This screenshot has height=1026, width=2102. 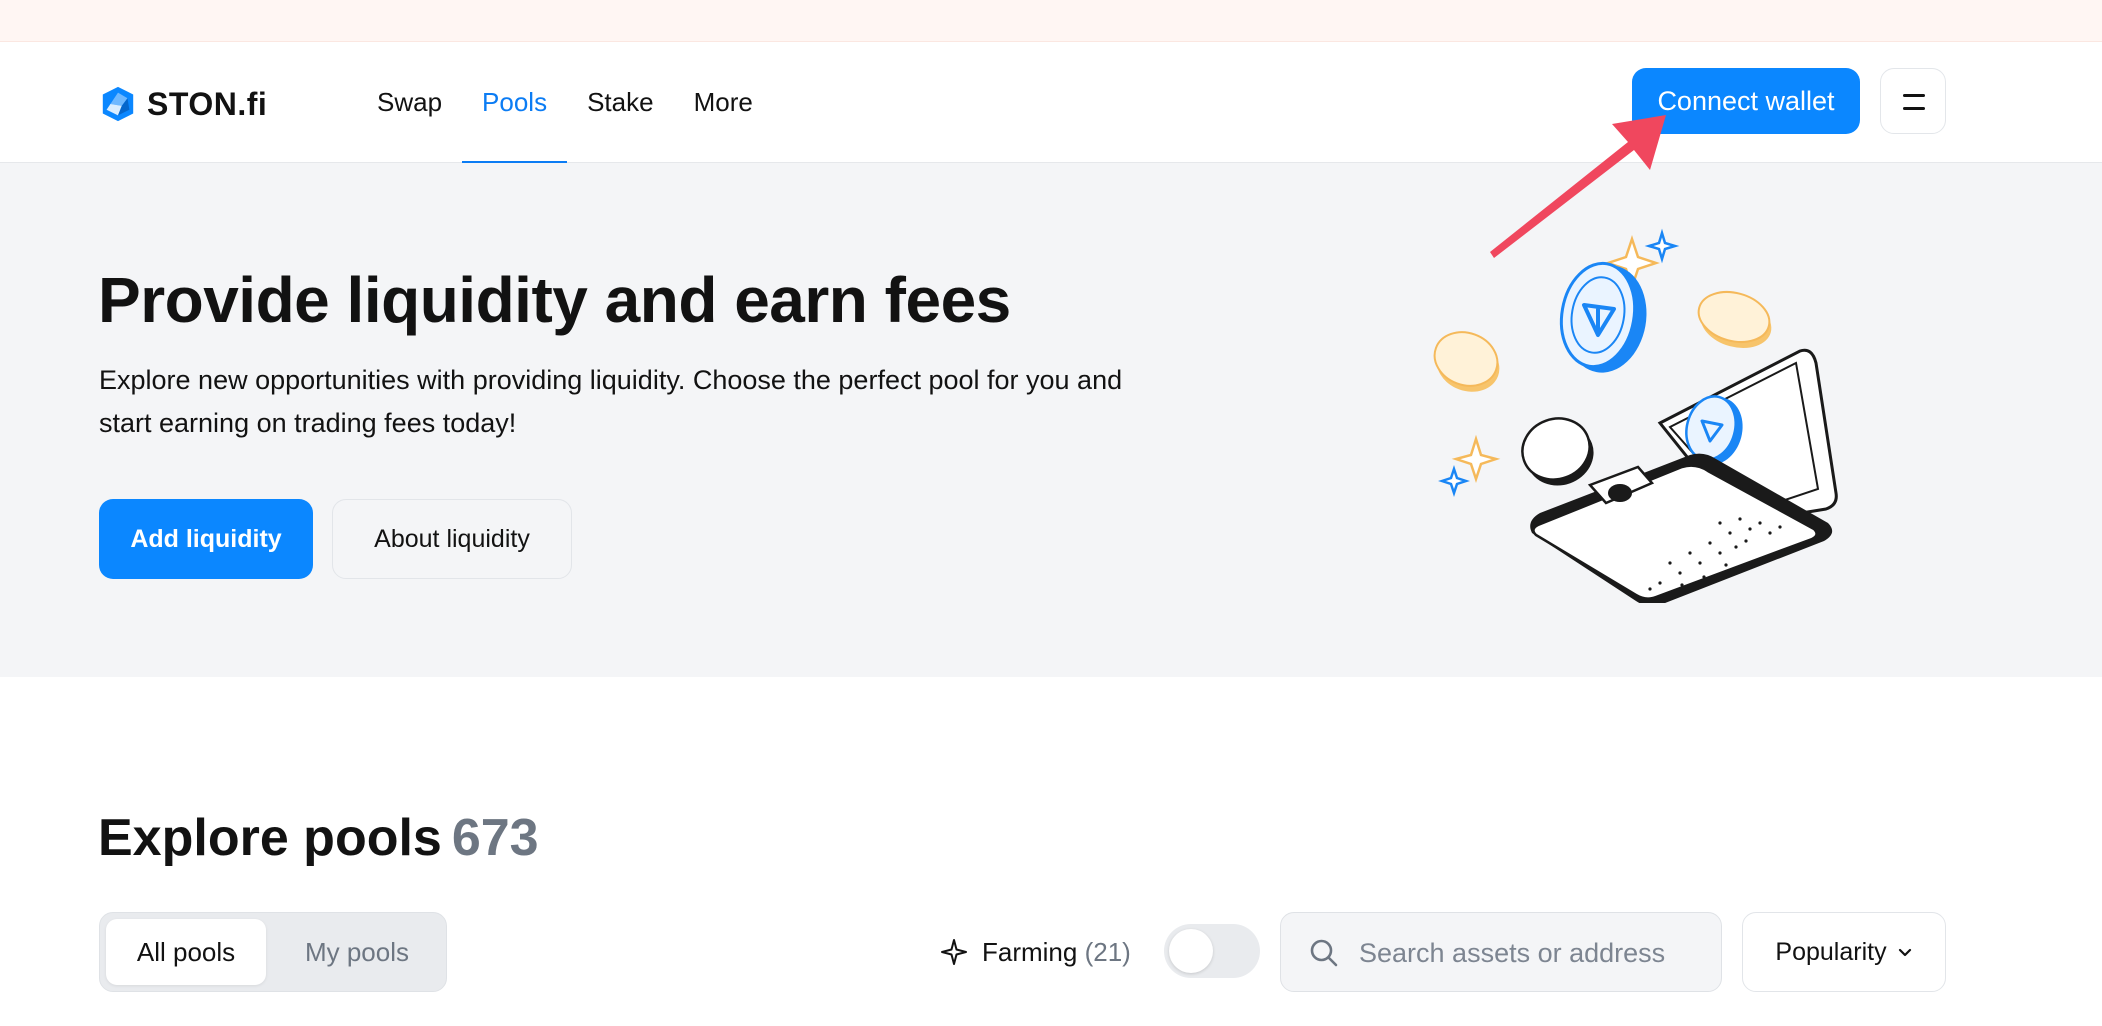 I want to click on sort-dropdown: Popularity, so click(x=1844, y=952).